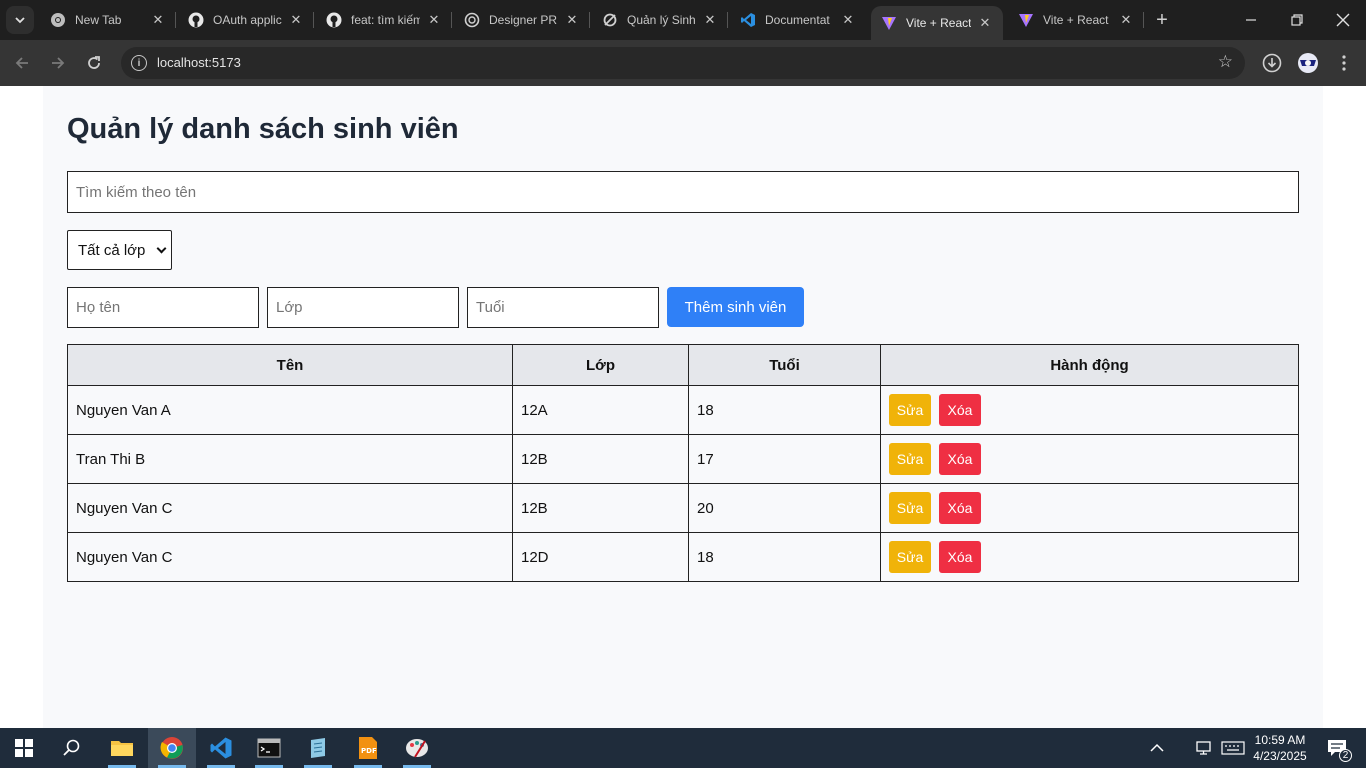 Image resolution: width=1366 pixels, height=768 pixels. I want to click on taskbar-file-explorer, so click(122, 748).